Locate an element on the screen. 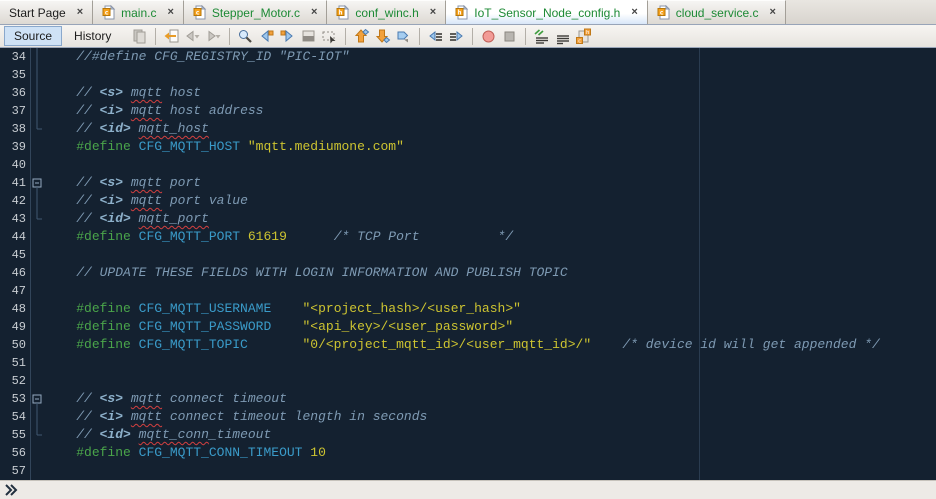 The width and height of the screenshot is (936, 499). shift-right-icon is located at coordinates (456, 36).